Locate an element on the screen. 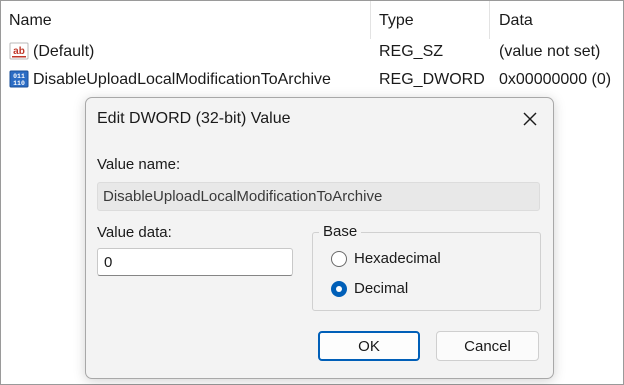  value-name: DisableUploadLocalModificationToArchive is located at coordinates (182, 79).